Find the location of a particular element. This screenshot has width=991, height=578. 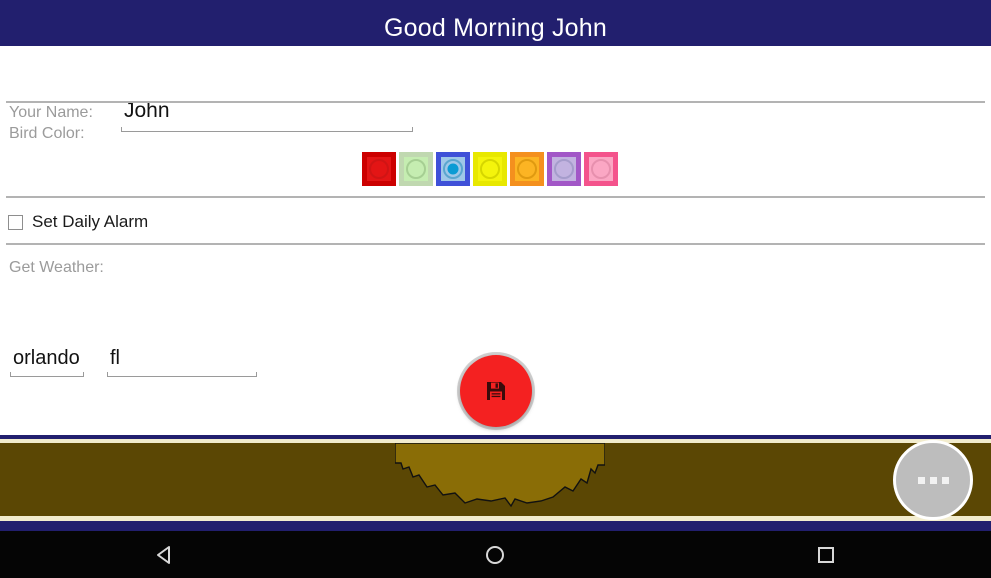

set-daily-alarm-row: Set Daily Alarm is located at coordinates (78, 222).